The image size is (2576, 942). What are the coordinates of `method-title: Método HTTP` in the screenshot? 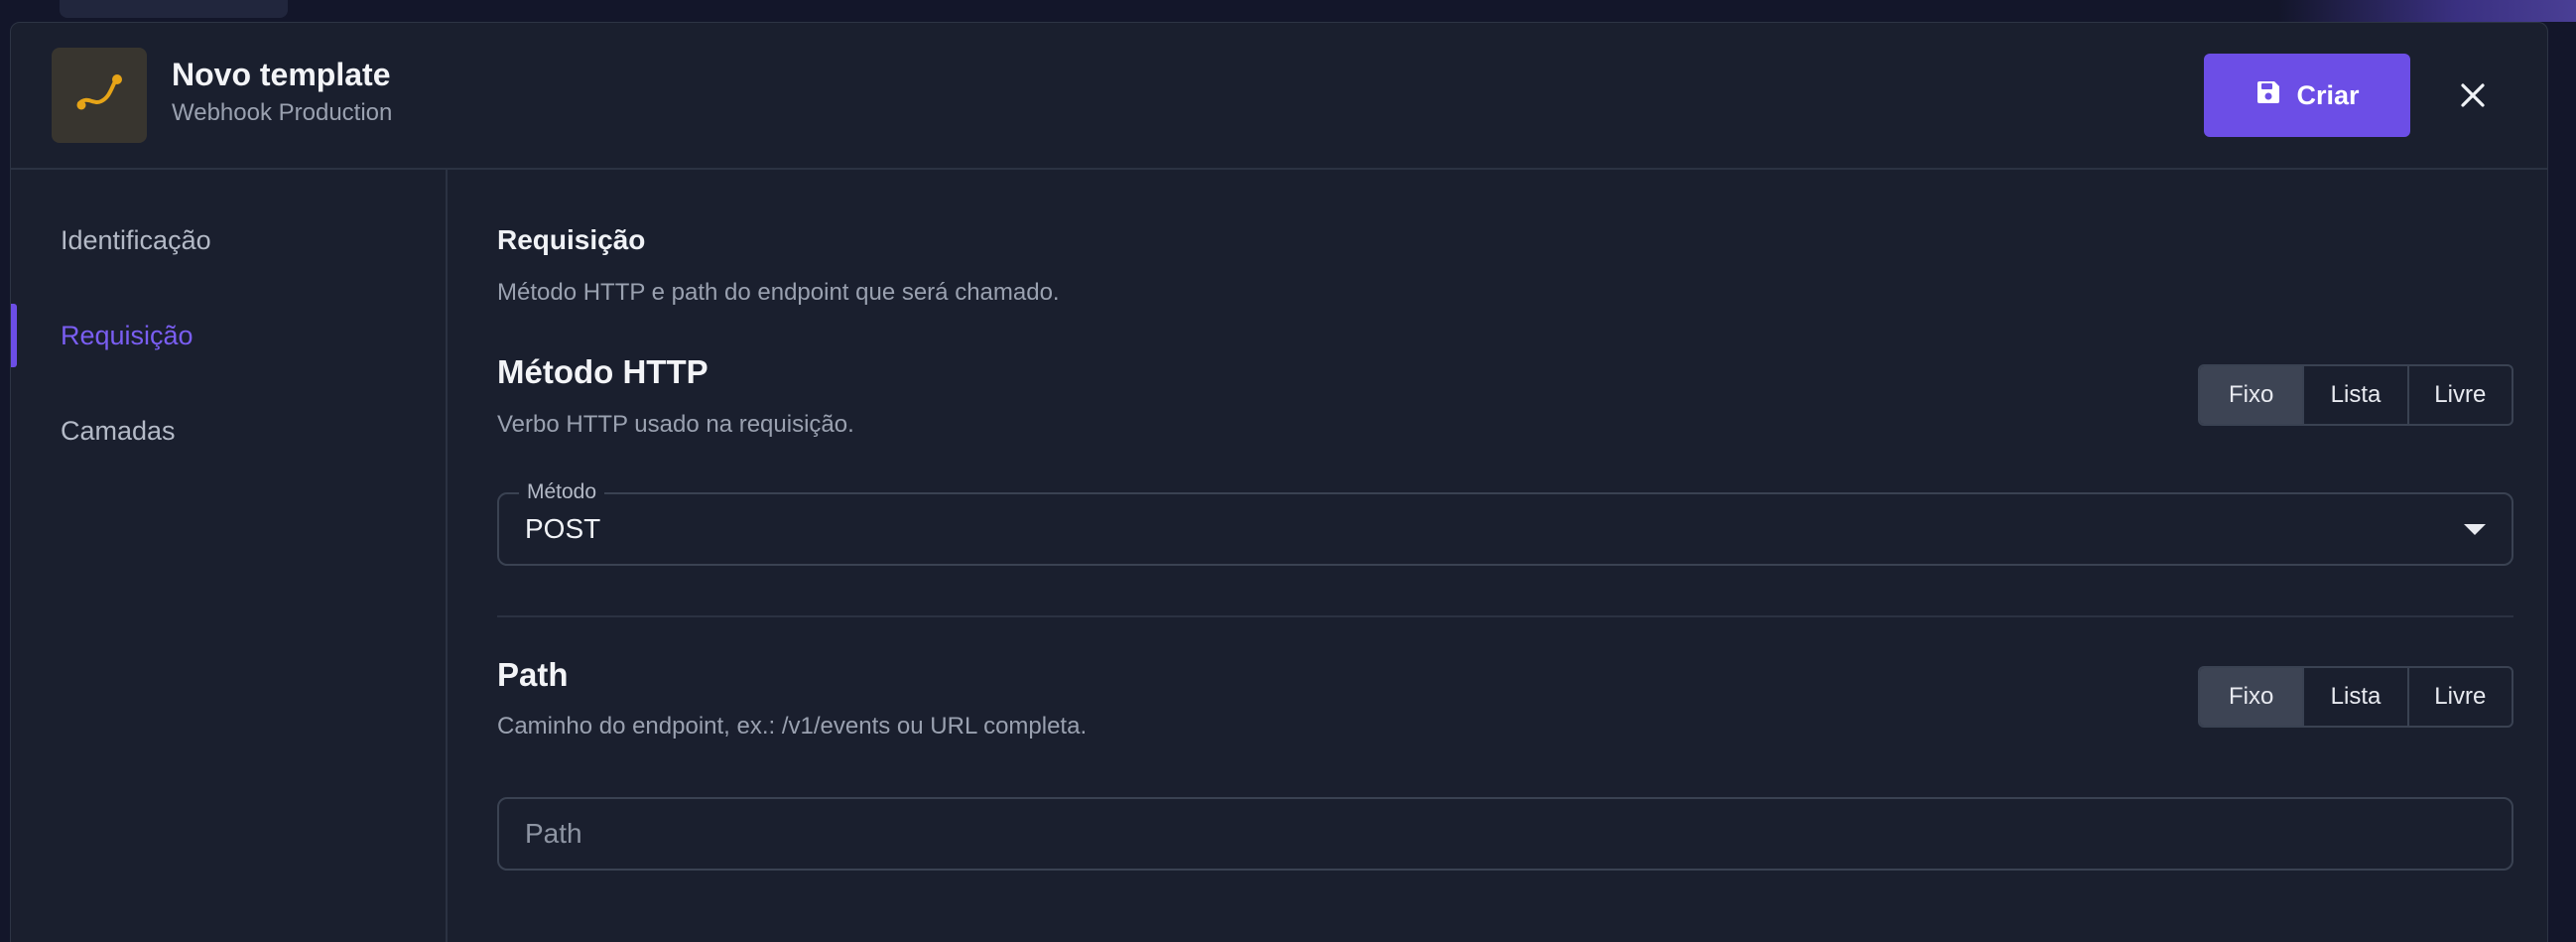 It's located at (603, 371).